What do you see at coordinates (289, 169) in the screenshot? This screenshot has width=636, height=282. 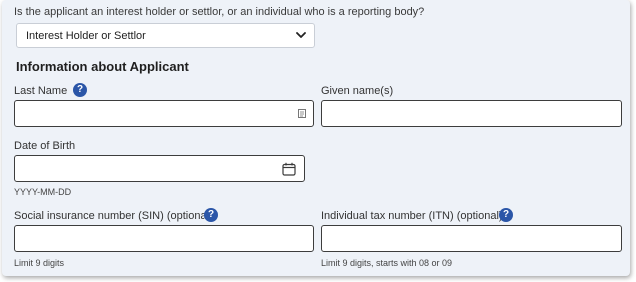 I see `calendar-icon` at bounding box center [289, 169].